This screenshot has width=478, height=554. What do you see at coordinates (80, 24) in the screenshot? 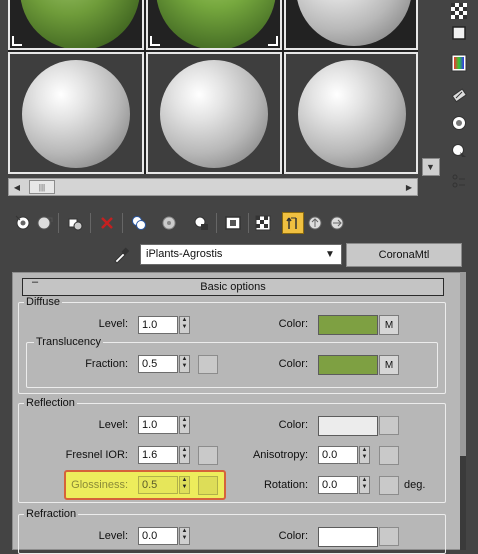
I see `green-sphere-preview` at bounding box center [80, 24].